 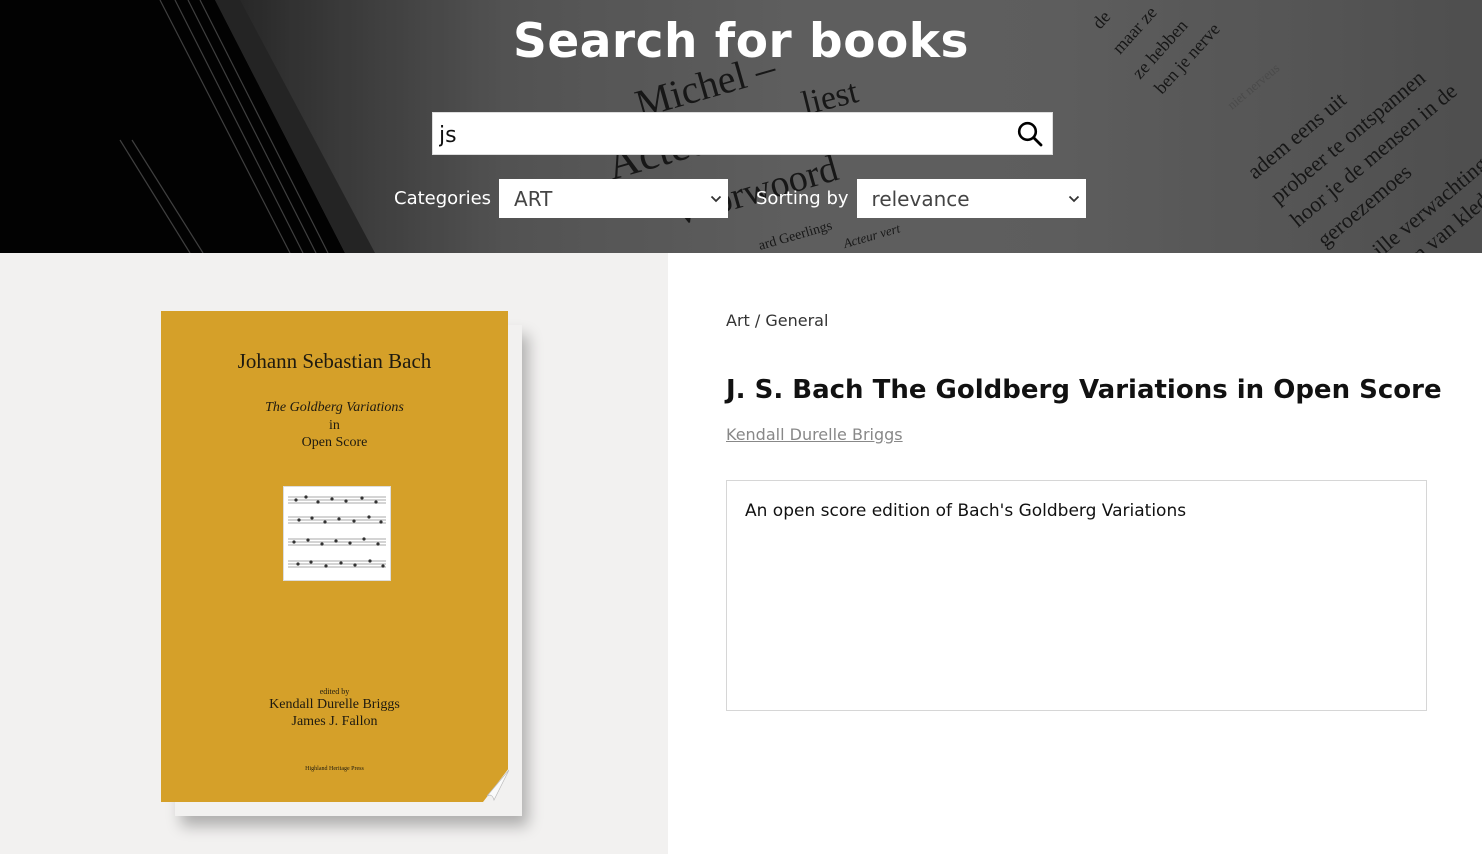 I want to click on search-icon, so click(x=1030, y=133).